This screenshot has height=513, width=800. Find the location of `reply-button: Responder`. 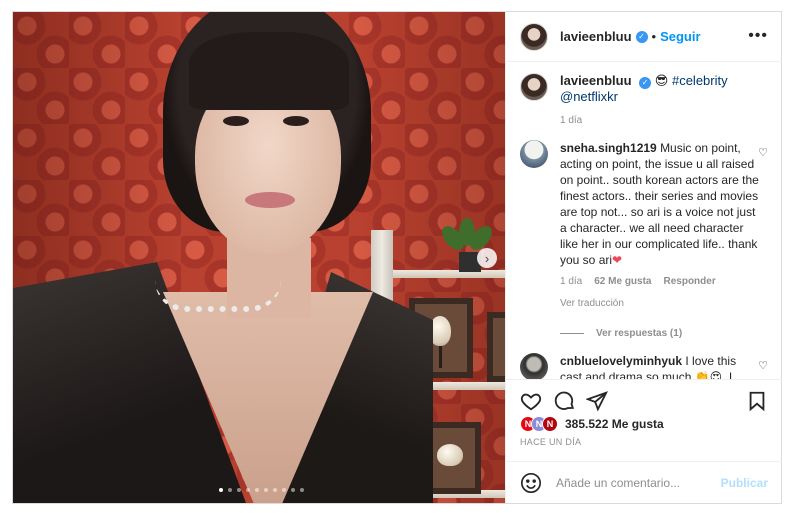

reply-button: Responder is located at coordinates (690, 282).